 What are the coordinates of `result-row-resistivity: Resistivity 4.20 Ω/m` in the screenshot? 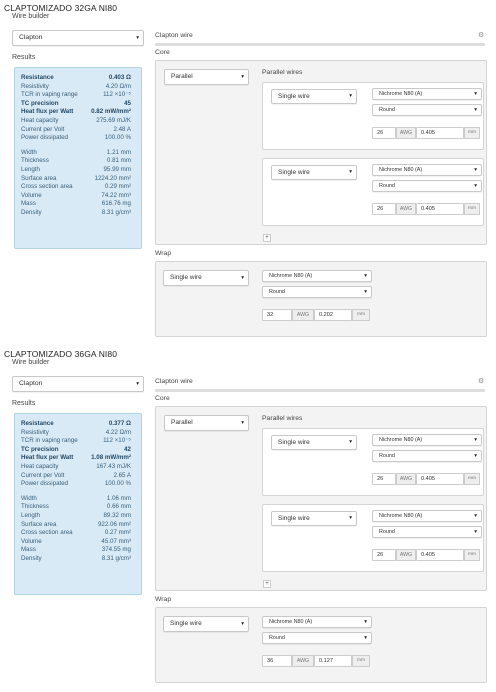 It's located at (76, 87).